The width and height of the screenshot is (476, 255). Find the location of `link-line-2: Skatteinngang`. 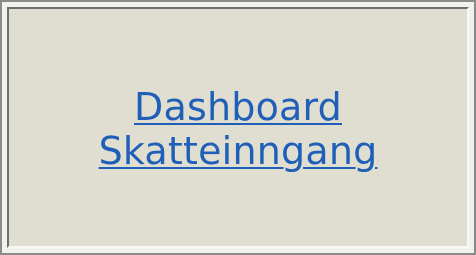

link-line-2: Skatteinngang is located at coordinates (238, 150).